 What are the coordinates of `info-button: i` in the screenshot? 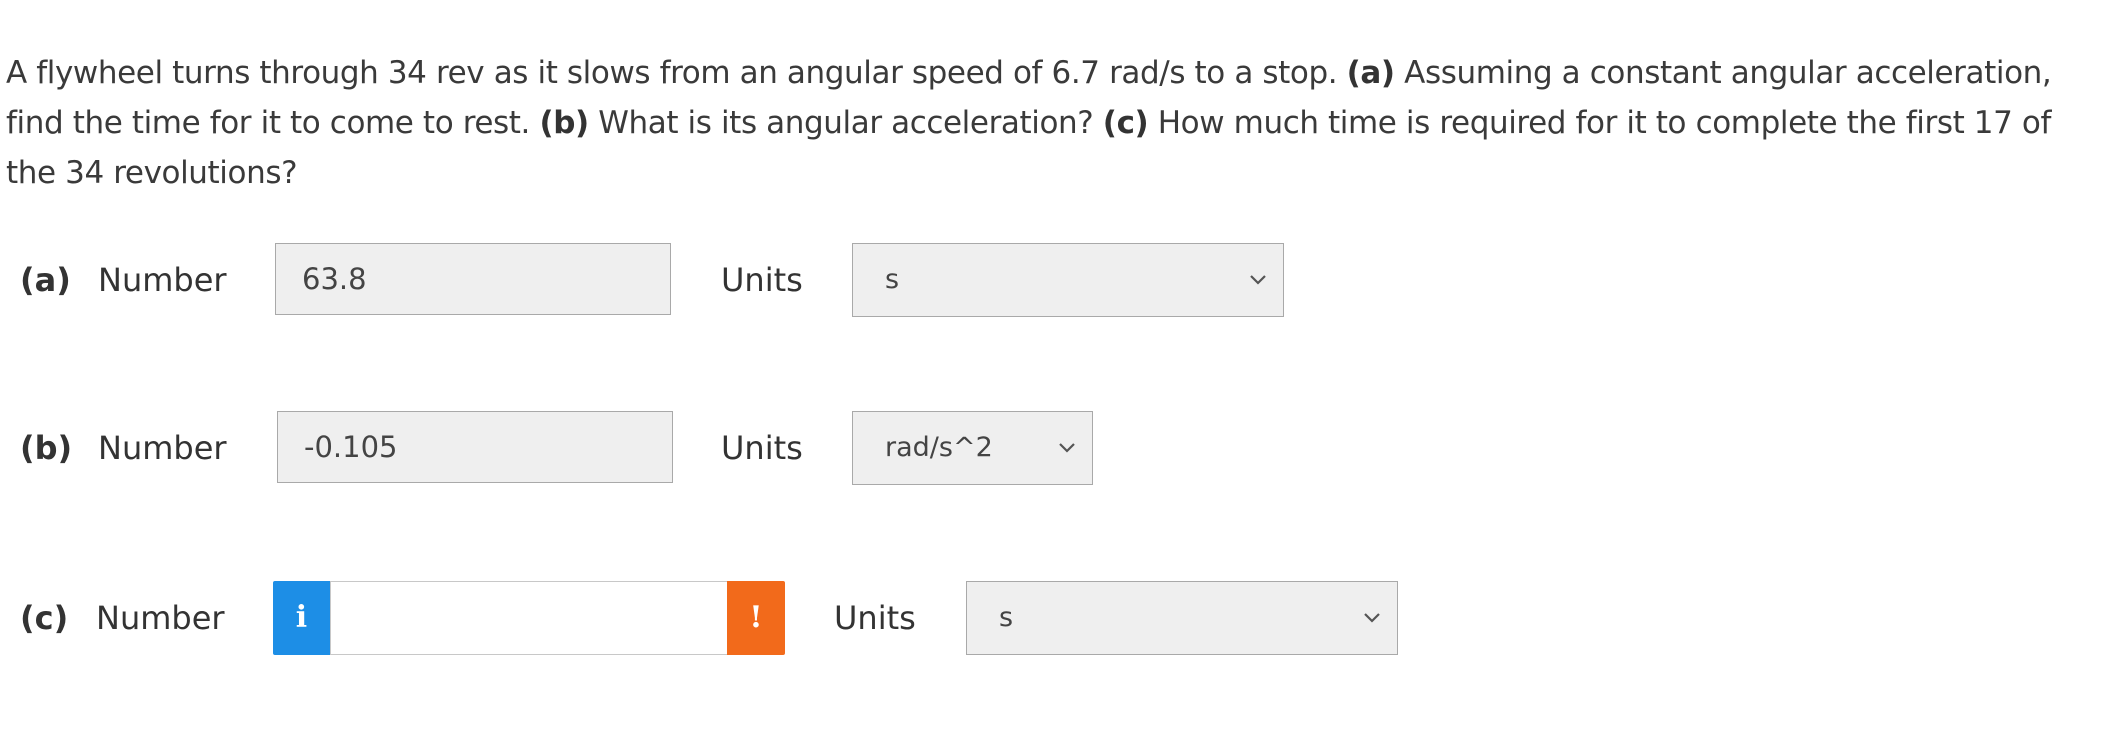 It's located at (301, 618).